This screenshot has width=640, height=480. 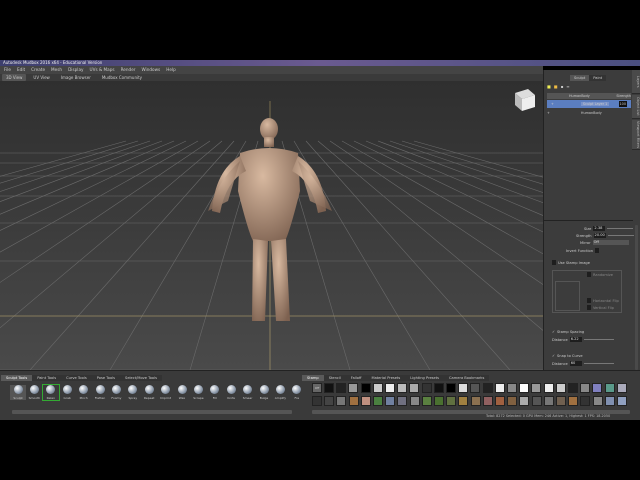 What do you see at coordinates (580, 78) in the screenshot?
I see `tab-sculpt: Sculpt` at bounding box center [580, 78].